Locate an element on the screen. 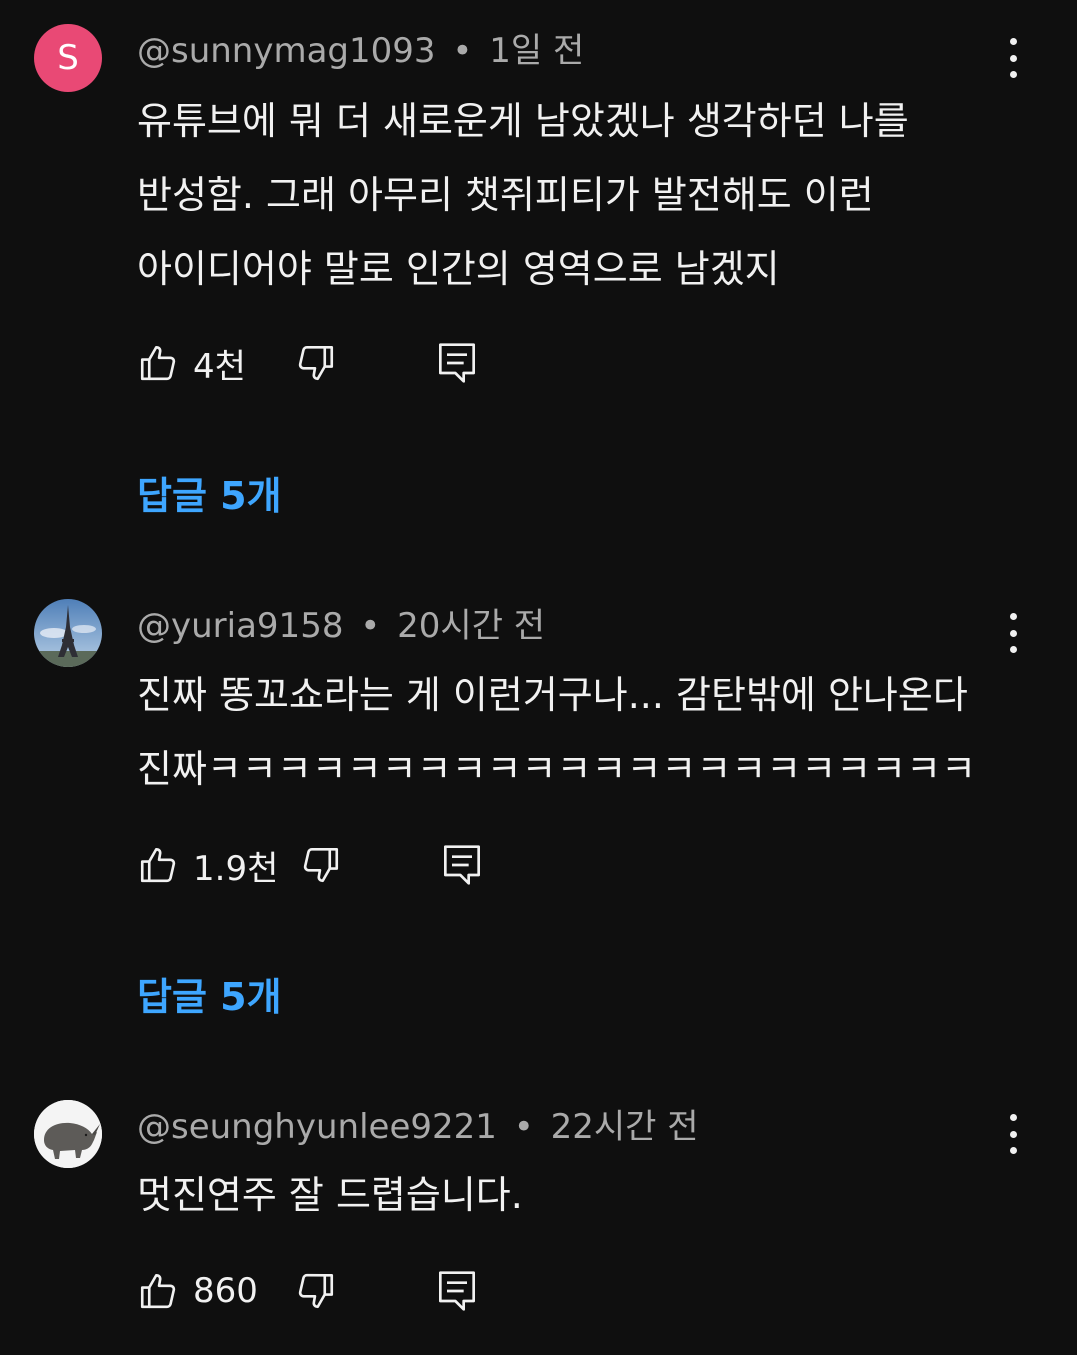 This screenshot has width=1077, height=1355. comment-text-line: 진짜 똥꼬쇼라는 게 이런거구나... 감탄밖에 안나온다 is located at coordinates (552, 695).